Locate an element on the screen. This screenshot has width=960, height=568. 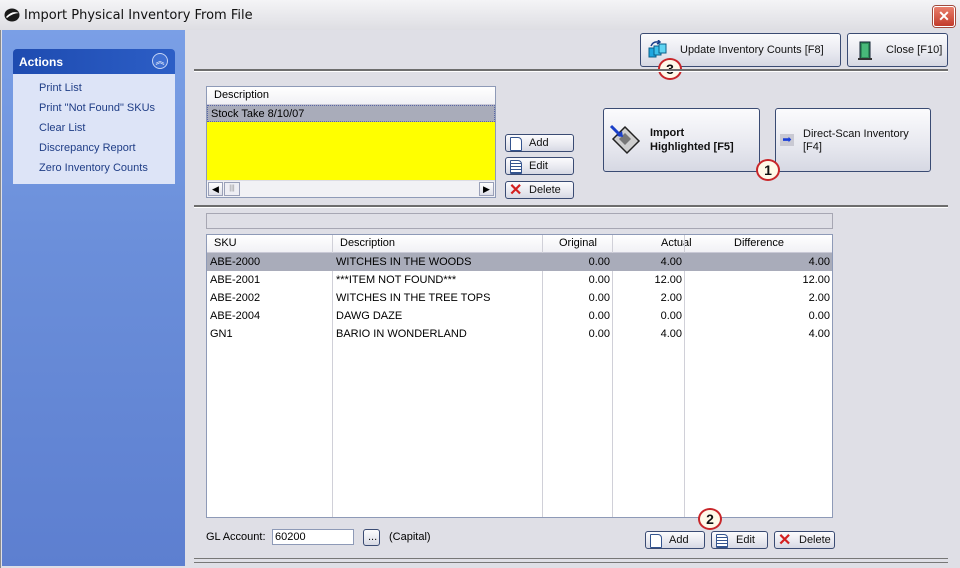
import-files-list: Description Stock Take 8/10/07 ◀ ||| ▶ is located at coordinates (351, 142).